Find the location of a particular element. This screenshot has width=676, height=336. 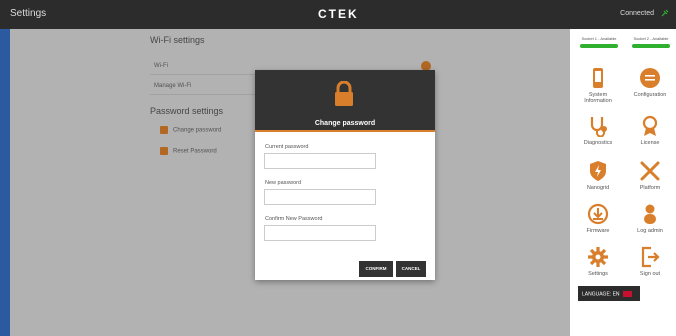

language-selector: LANGUAGE: EN is located at coordinates (609, 293).